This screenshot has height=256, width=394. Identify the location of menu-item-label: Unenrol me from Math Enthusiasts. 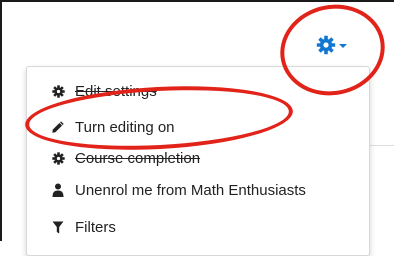
(190, 190).